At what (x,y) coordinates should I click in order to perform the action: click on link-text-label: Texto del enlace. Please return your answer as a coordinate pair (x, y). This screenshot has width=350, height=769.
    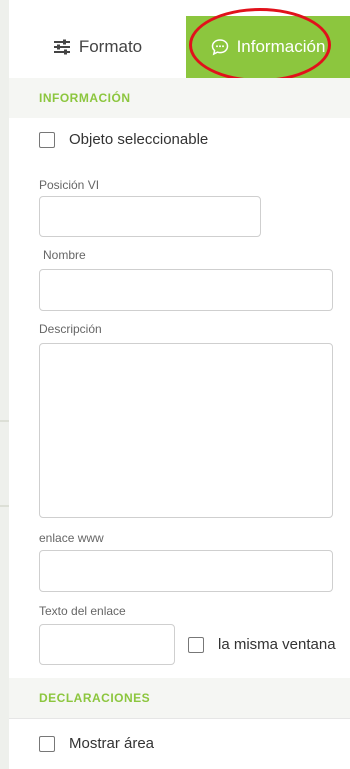
    Looking at the image, I should click on (82, 611).